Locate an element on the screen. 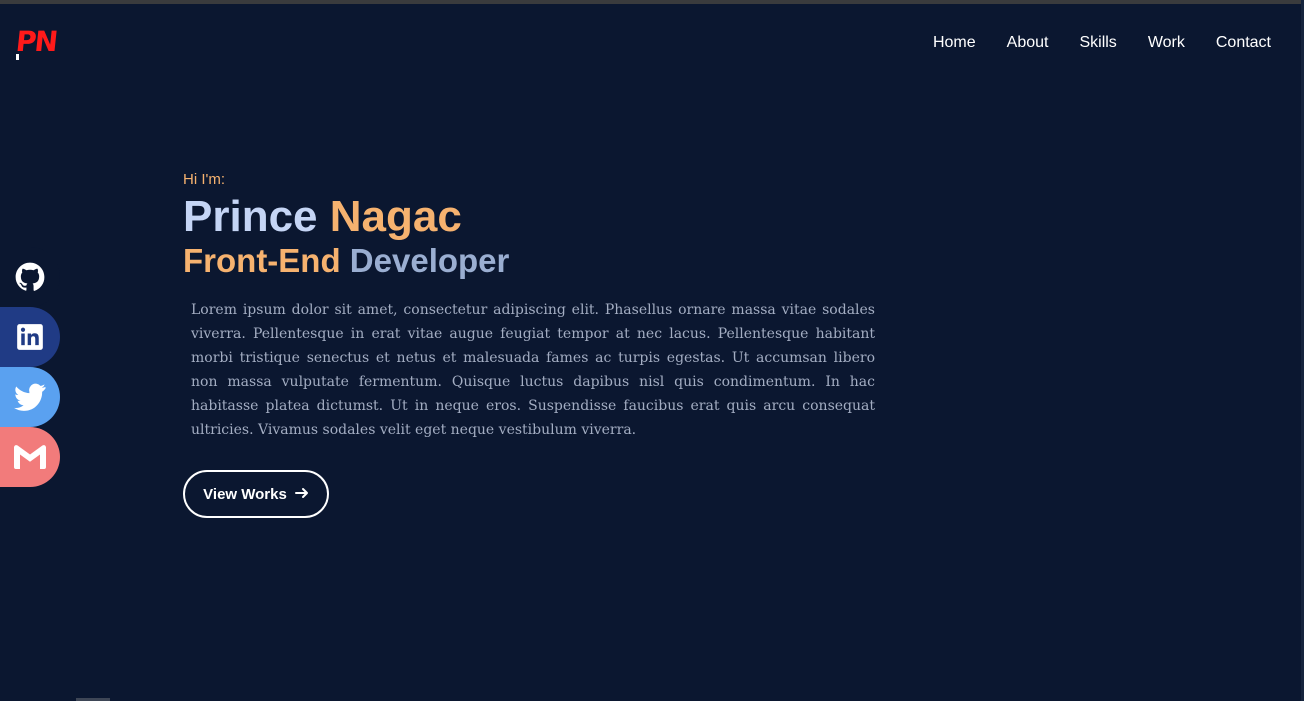 This screenshot has height=701, width=1304. nav-about: About is located at coordinates (1028, 43).